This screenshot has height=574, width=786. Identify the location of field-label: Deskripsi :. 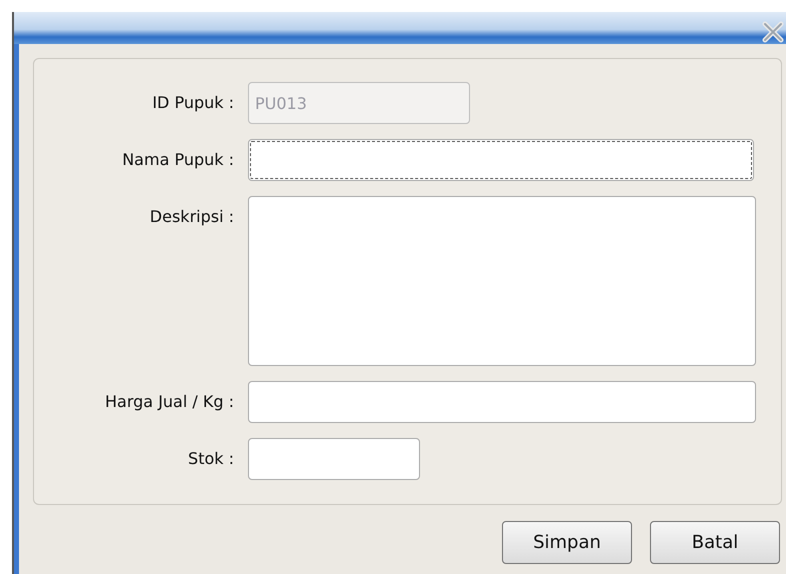
(191, 216).